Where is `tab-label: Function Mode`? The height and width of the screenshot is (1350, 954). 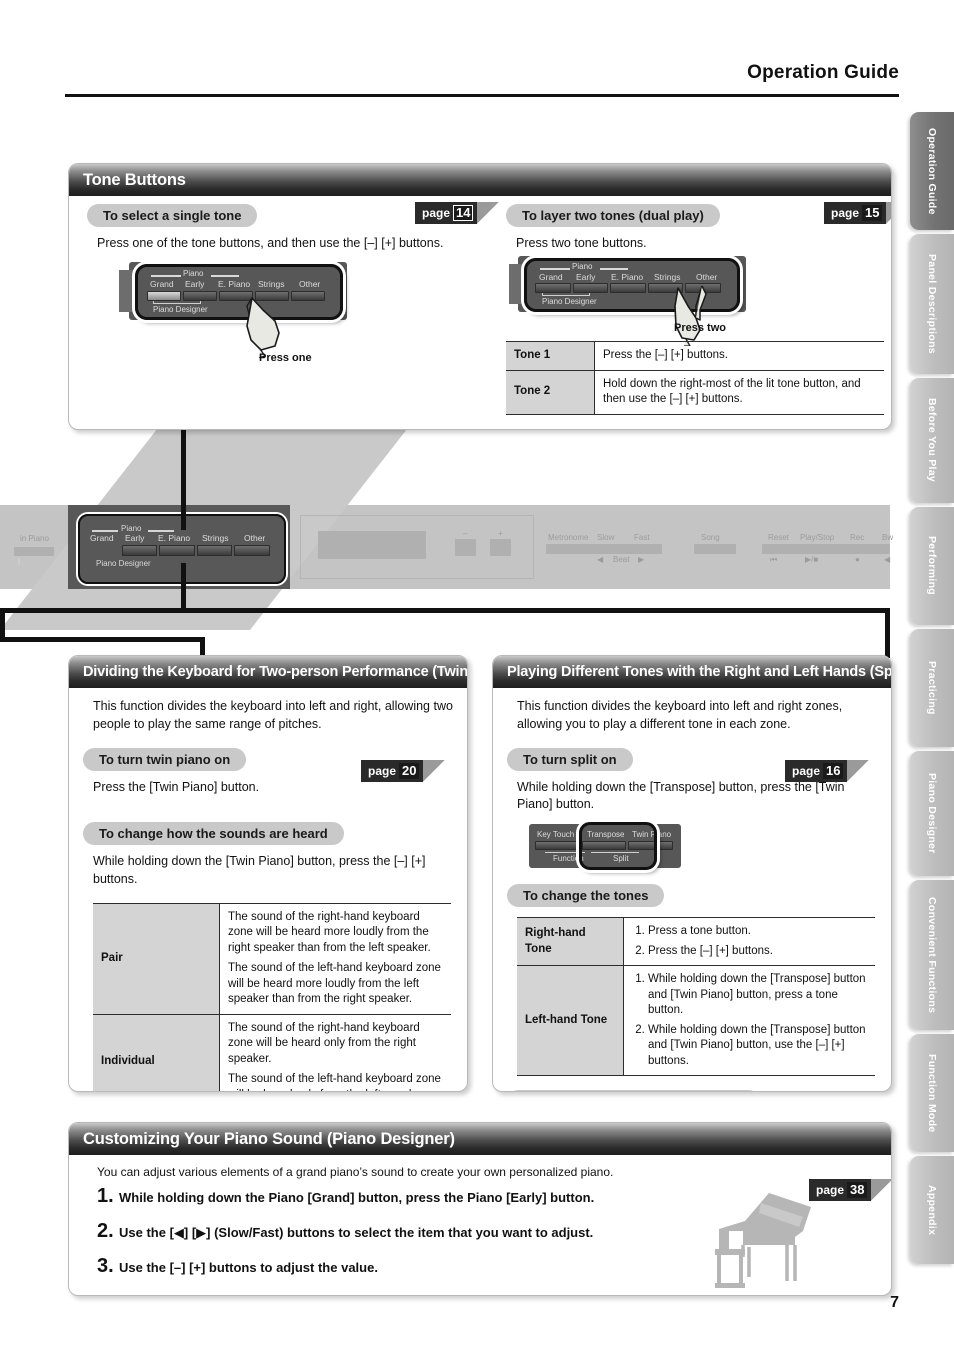
tab-label: Function Mode is located at coordinates (932, 1093).